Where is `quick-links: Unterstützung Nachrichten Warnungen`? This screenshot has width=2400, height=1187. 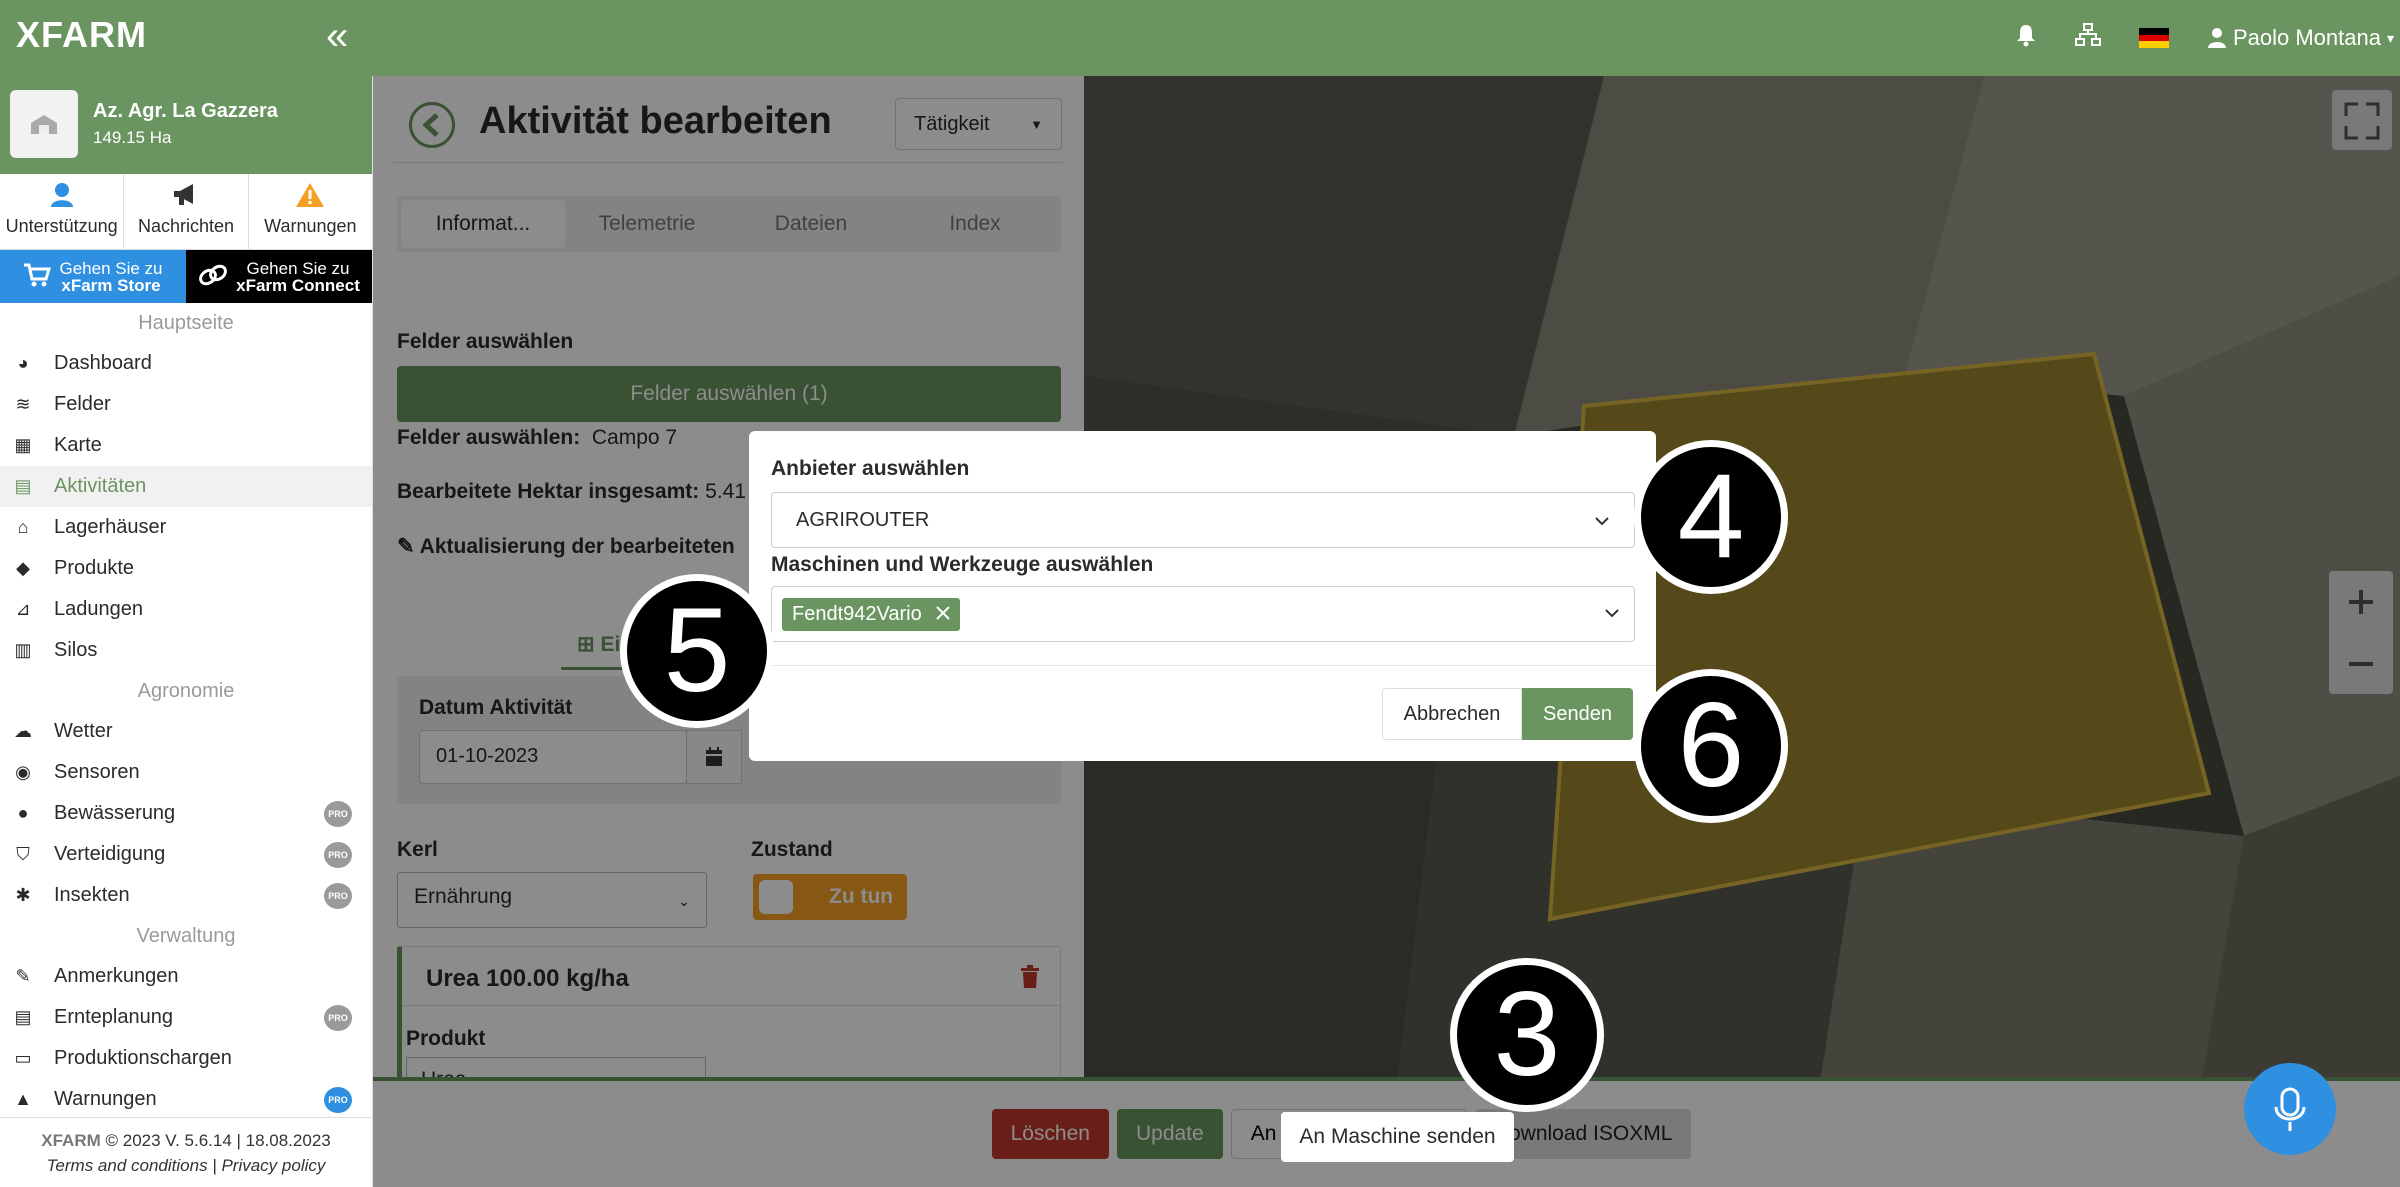
quick-links: Unterstützung Nachrichten Warnungen is located at coordinates (186, 212).